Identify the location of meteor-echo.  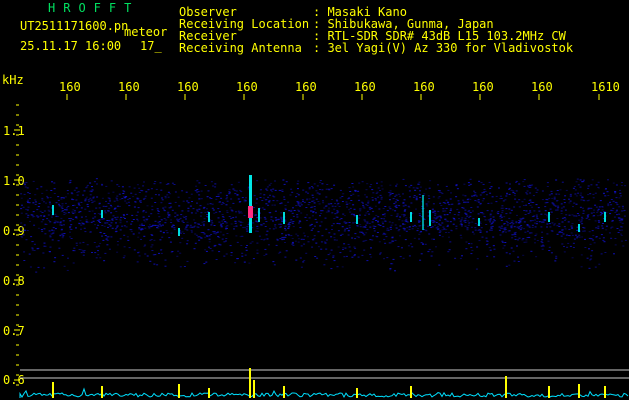
(549, 217).